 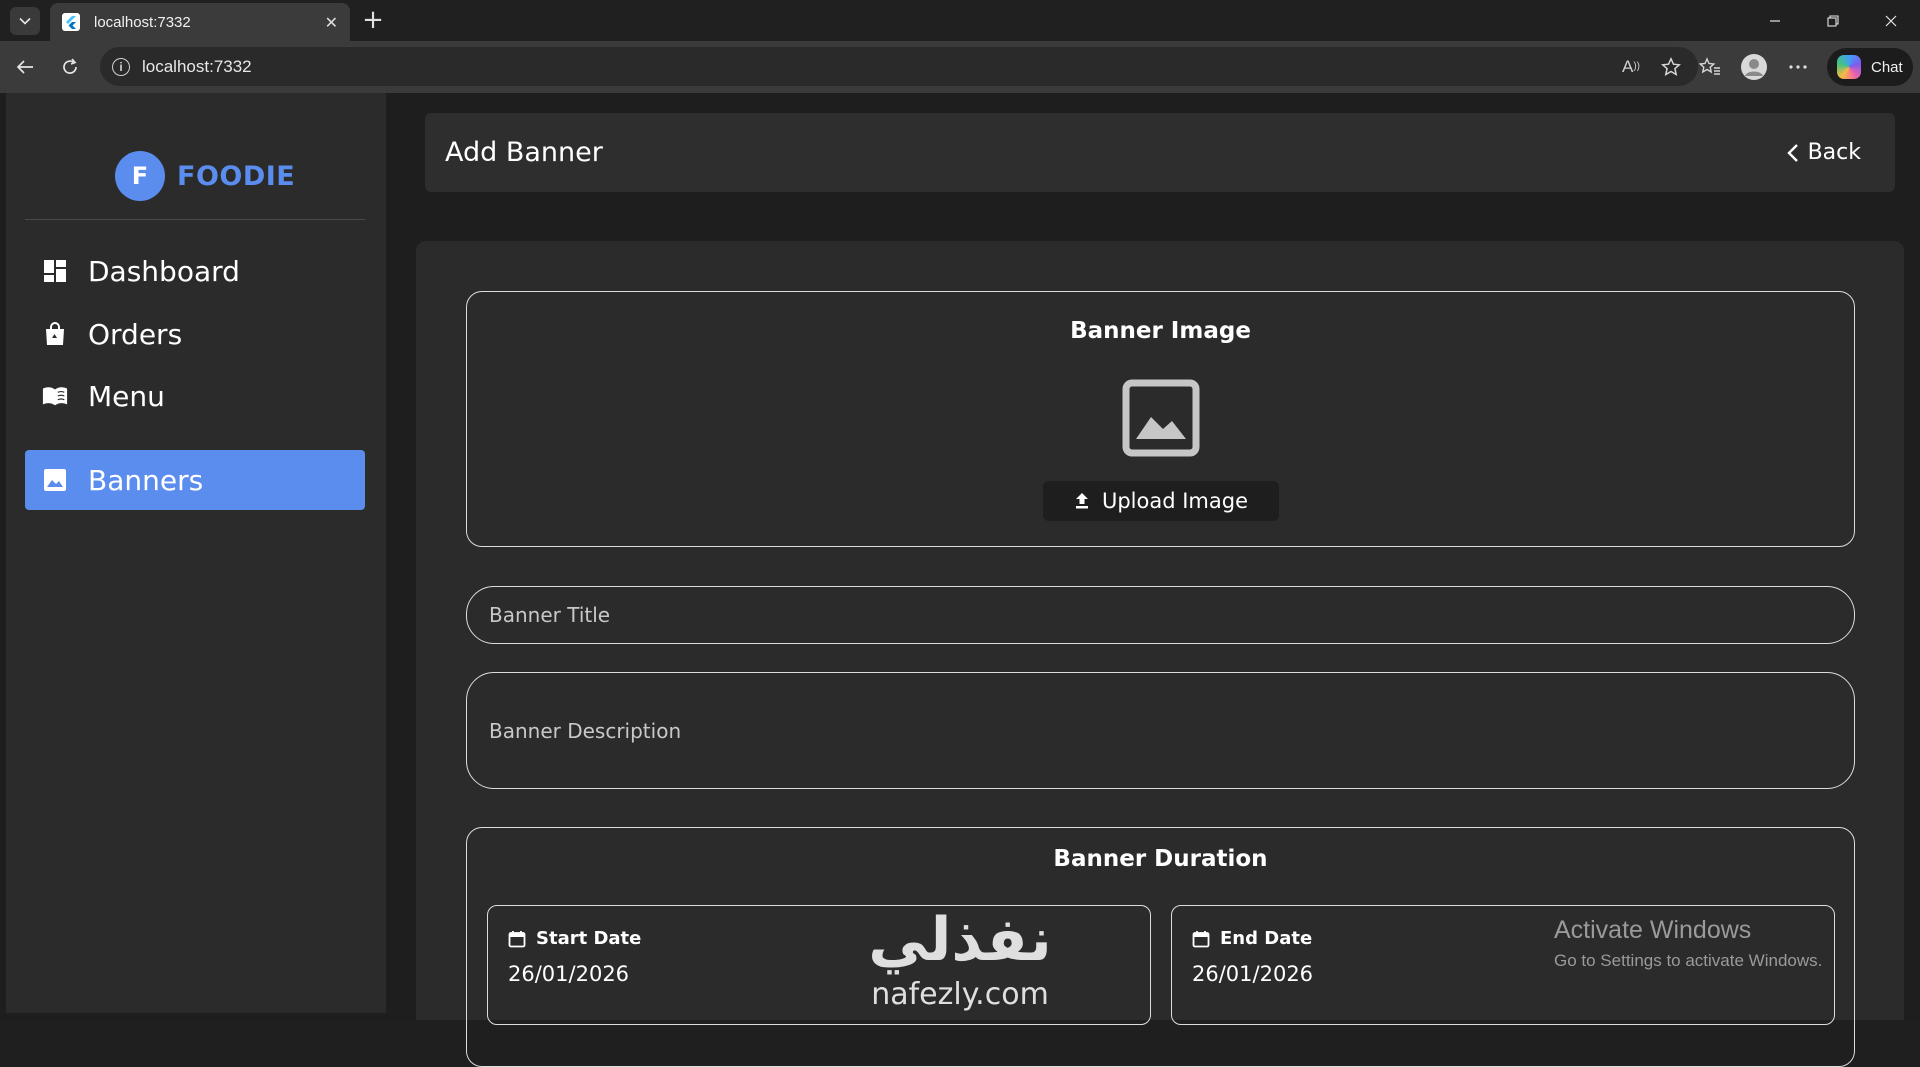 I want to click on tab-list-button, so click(x=25, y=21).